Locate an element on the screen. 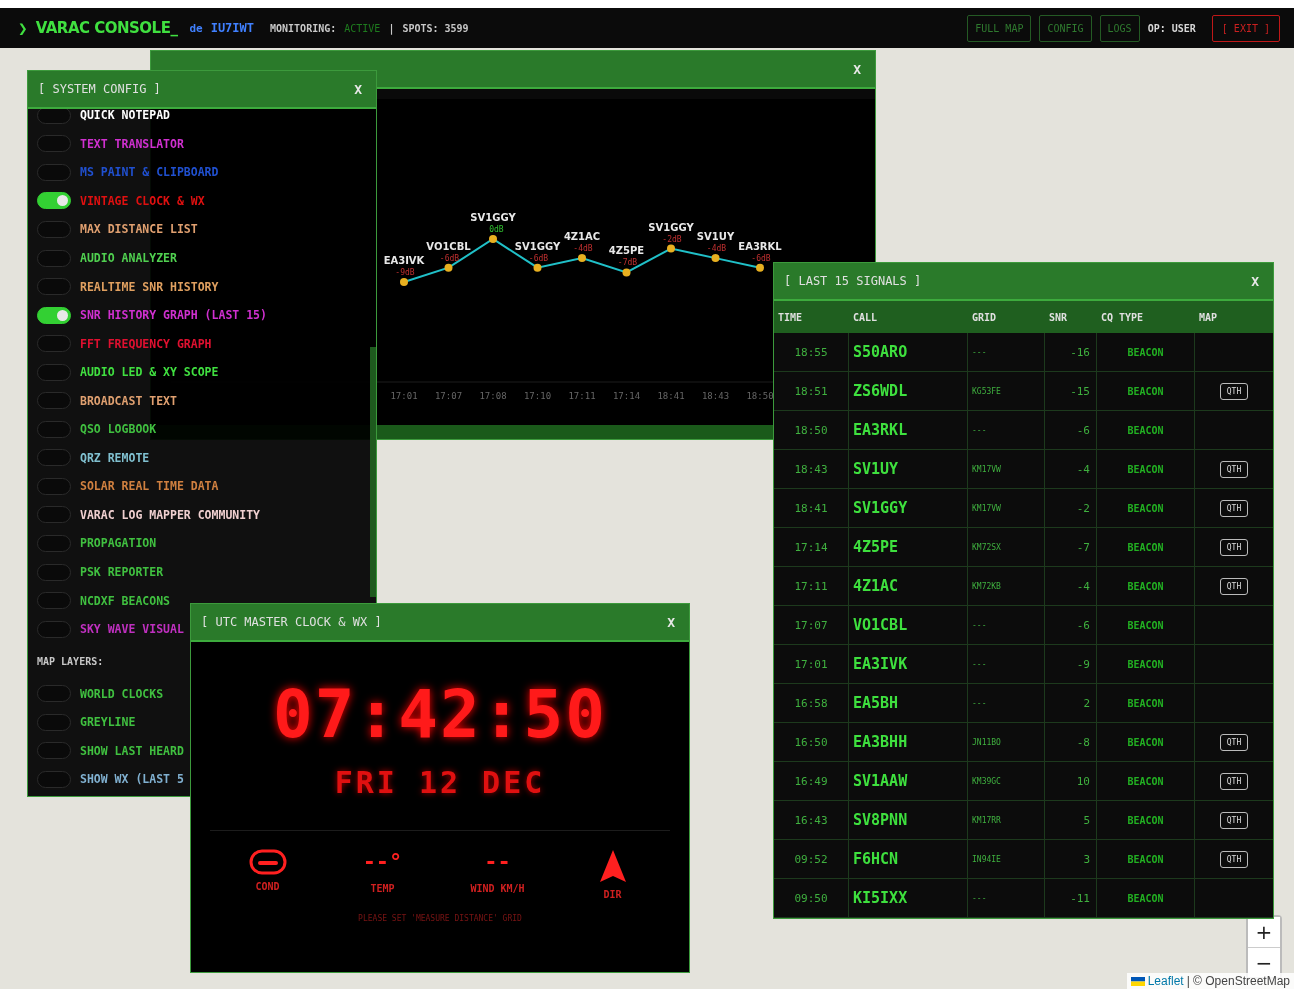 Image resolution: width=1294 pixels, height=989 pixels. snr-cell: 3 is located at coordinates (1071, 859).